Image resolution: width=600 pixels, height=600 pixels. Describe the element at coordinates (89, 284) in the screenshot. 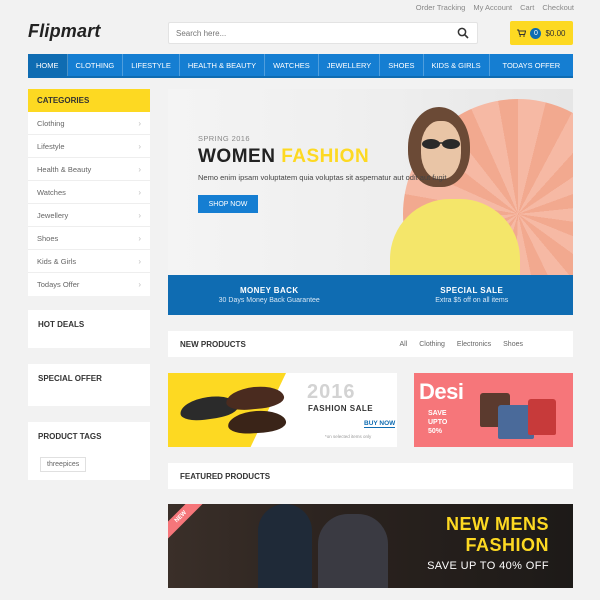

I see `category-item: Todays Offer ›` at that location.